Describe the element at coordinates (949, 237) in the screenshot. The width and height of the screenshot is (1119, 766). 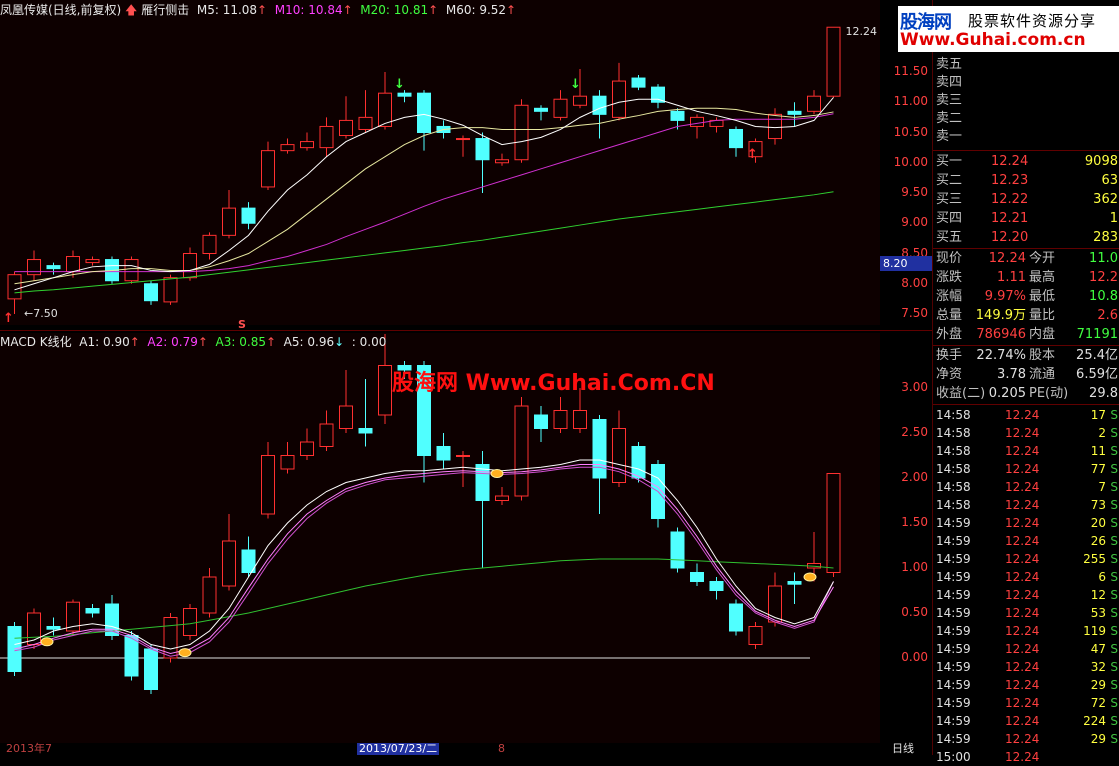
I see `buy-label: 买五` at that location.